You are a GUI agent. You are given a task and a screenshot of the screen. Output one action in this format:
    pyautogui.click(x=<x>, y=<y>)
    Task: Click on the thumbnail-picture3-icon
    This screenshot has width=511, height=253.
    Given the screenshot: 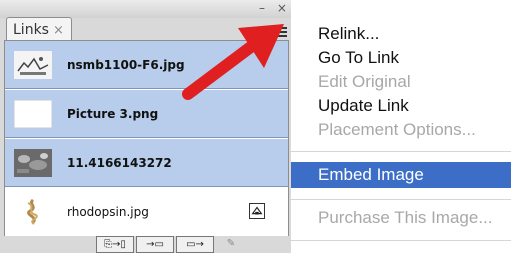 What is the action you would take?
    pyautogui.click(x=33, y=114)
    